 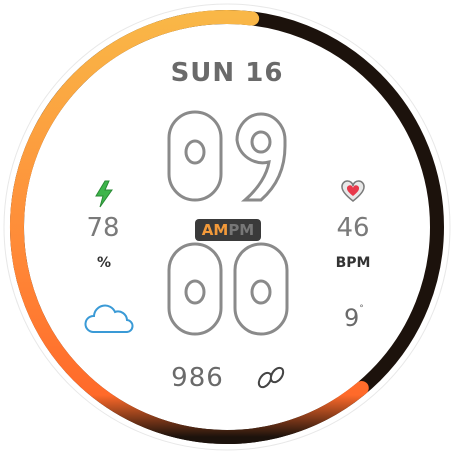 I want to click on heart-rate-unit: BPM, so click(x=353, y=263).